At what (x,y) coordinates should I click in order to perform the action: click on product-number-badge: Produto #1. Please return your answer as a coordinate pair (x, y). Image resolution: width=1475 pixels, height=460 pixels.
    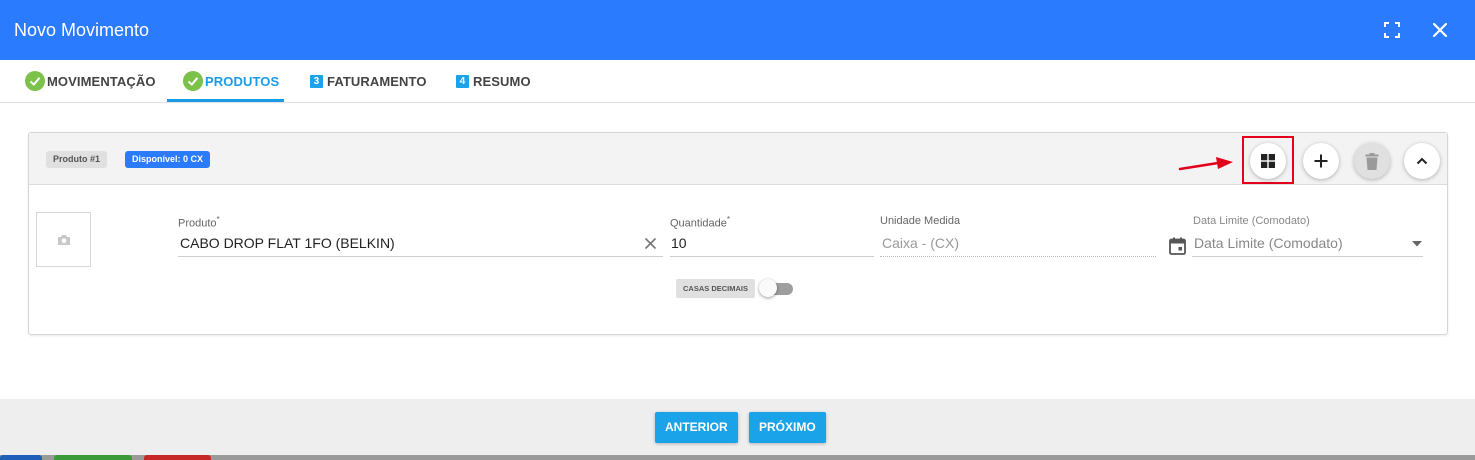
    Looking at the image, I should click on (77, 159).